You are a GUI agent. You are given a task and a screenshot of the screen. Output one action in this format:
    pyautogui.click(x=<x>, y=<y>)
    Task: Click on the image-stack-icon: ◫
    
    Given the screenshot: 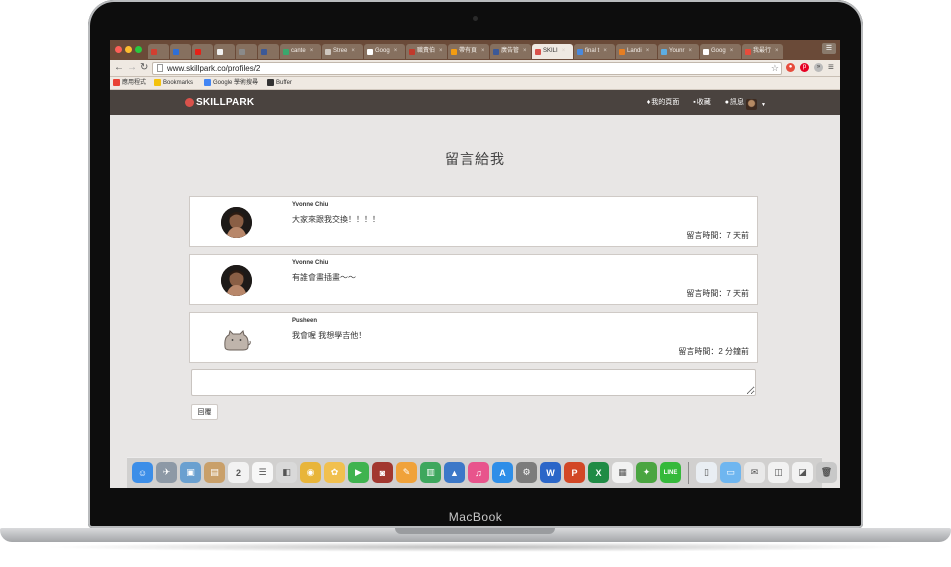 What is the action you would take?
    pyautogui.click(x=778, y=472)
    